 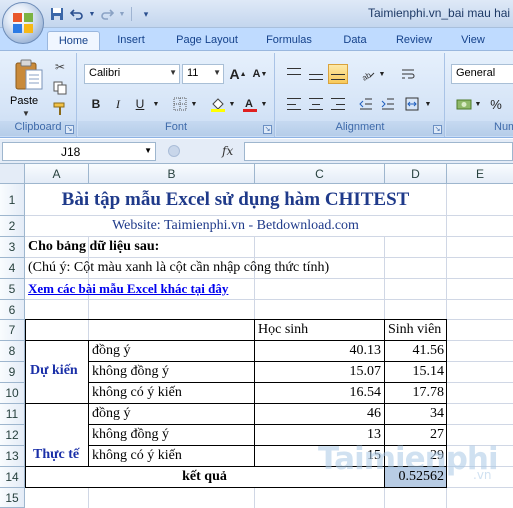 I want to click on row-header-12: 12, so click(x=12, y=435).